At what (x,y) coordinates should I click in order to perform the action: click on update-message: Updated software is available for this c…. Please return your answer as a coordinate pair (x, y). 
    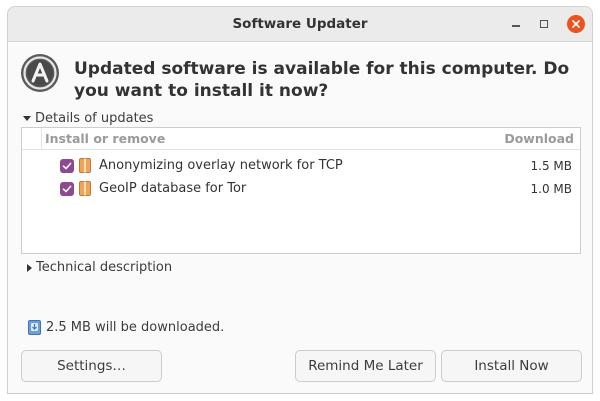
    Looking at the image, I should click on (322, 80).